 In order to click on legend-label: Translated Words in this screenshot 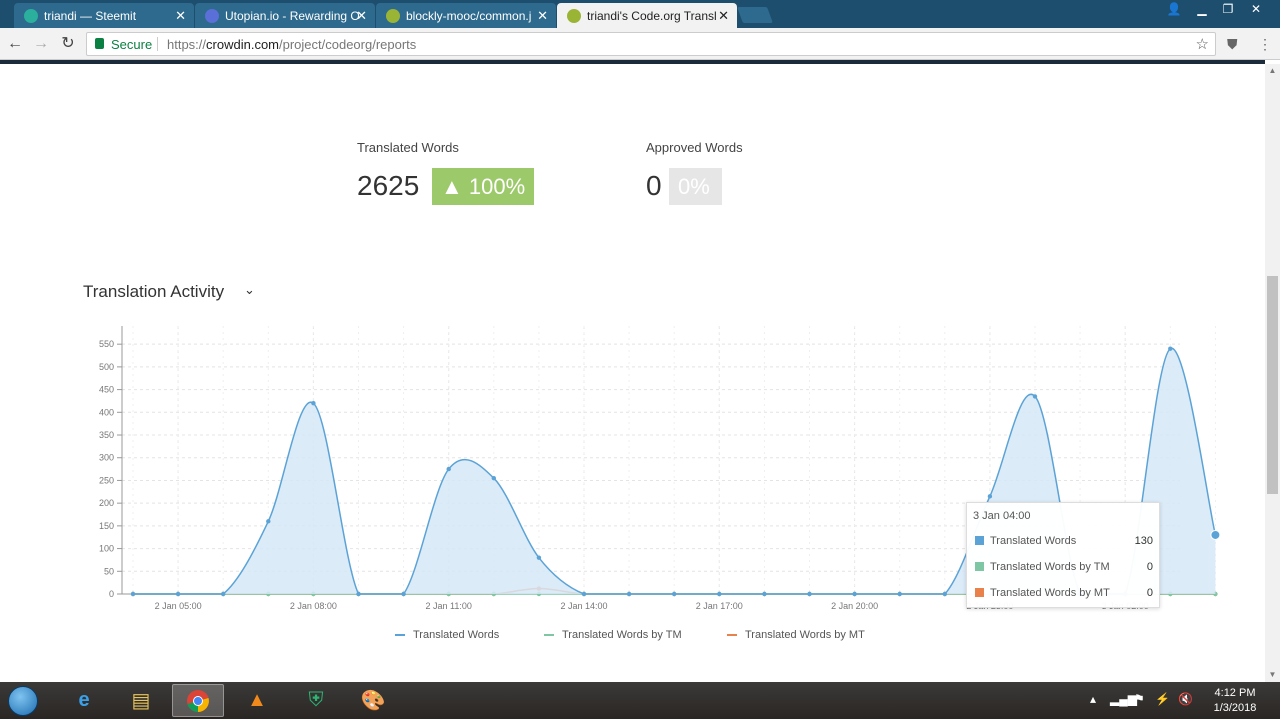, I will do `click(456, 635)`.